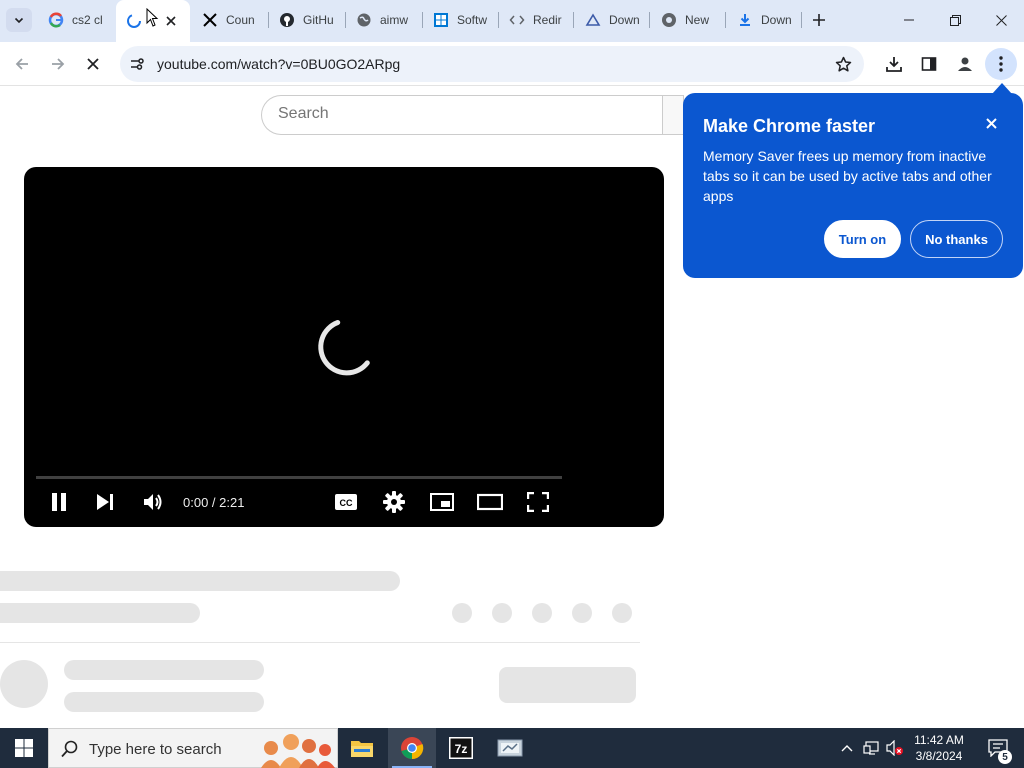 The height and width of the screenshot is (768, 1024). Describe the element at coordinates (697, 20) in the screenshot. I see `tab-title: New` at that location.